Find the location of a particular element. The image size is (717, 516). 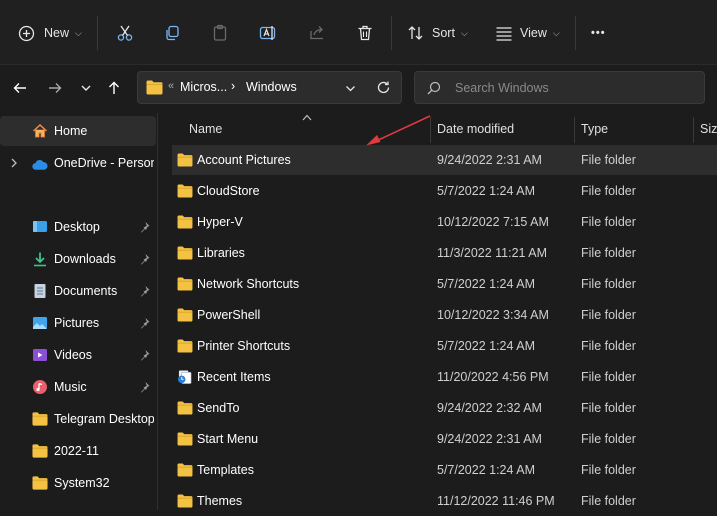

column-header-date-modified: Date modified is located at coordinates (475, 129).